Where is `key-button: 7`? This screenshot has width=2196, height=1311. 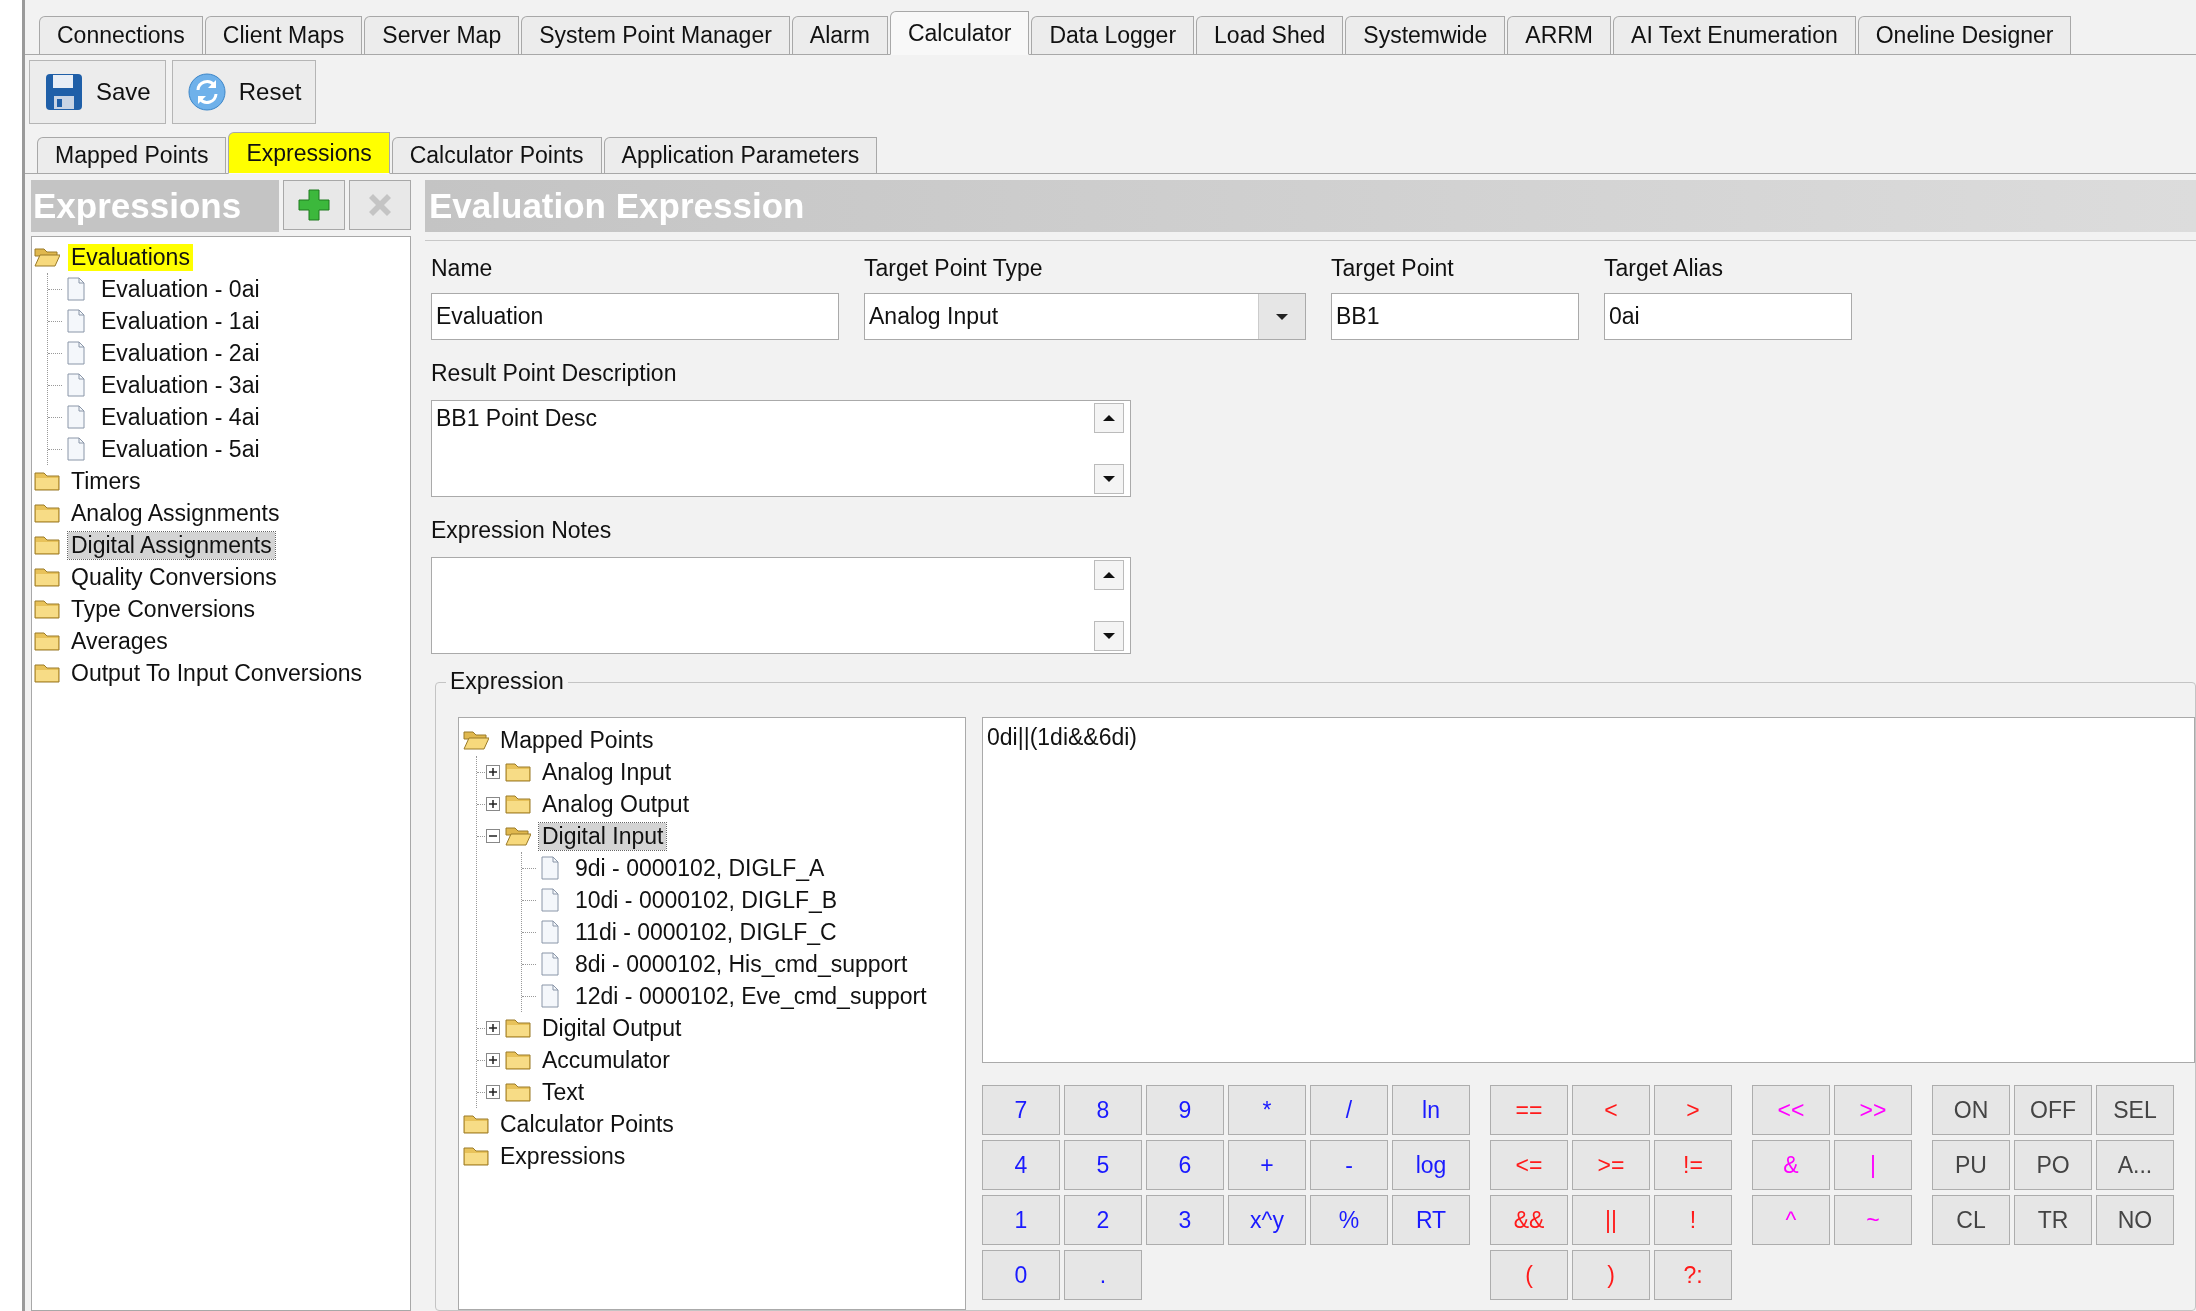 key-button: 7 is located at coordinates (1021, 1110).